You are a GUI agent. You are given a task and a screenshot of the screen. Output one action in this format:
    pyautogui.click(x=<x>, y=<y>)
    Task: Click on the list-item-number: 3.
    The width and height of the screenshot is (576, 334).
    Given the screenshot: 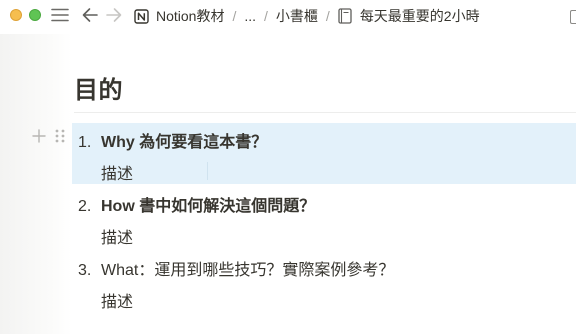 What is the action you would take?
    pyautogui.click(x=85, y=270)
    